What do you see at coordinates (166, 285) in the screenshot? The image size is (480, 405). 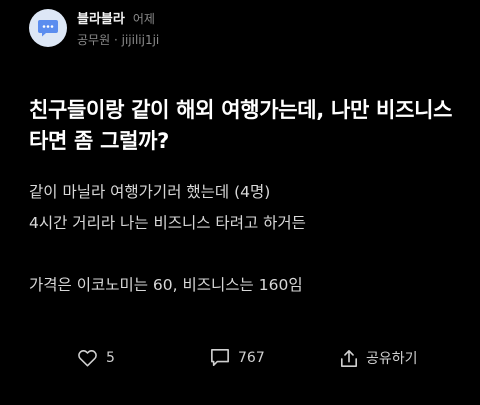 I see `post-body-line: 가격은 이코노미는 60, 비즈니스는 160임` at bounding box center [166, 285].